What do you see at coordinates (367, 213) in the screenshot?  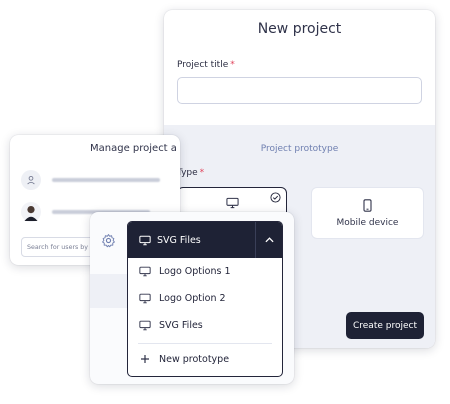 I see `type-option-mobile: Mobile device` at bounding box center [367, 213].